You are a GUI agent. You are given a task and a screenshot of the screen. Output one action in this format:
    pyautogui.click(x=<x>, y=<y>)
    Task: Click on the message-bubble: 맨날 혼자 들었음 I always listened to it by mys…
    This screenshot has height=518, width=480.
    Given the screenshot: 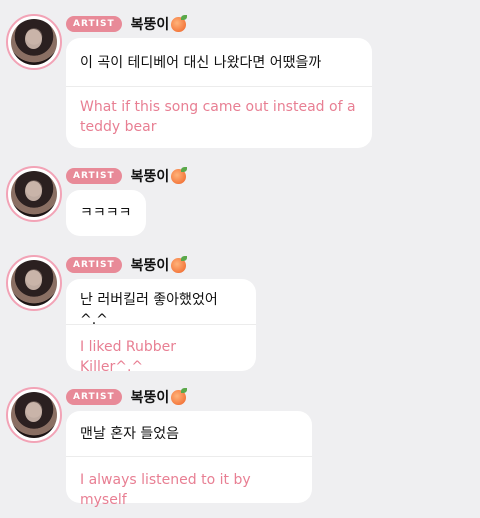 What is the action you would take?
    pyautogui.click(x=189, y=459)
    